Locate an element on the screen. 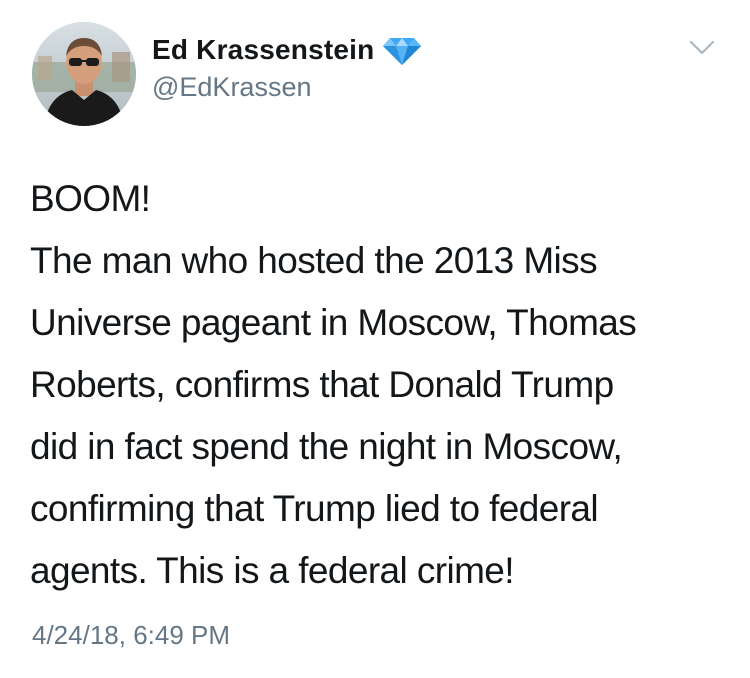 The height and width of the screenshot is (678, 750). tweet-text-line: The man who hosted the 2013 Miss is located at coordinates (314, 260).